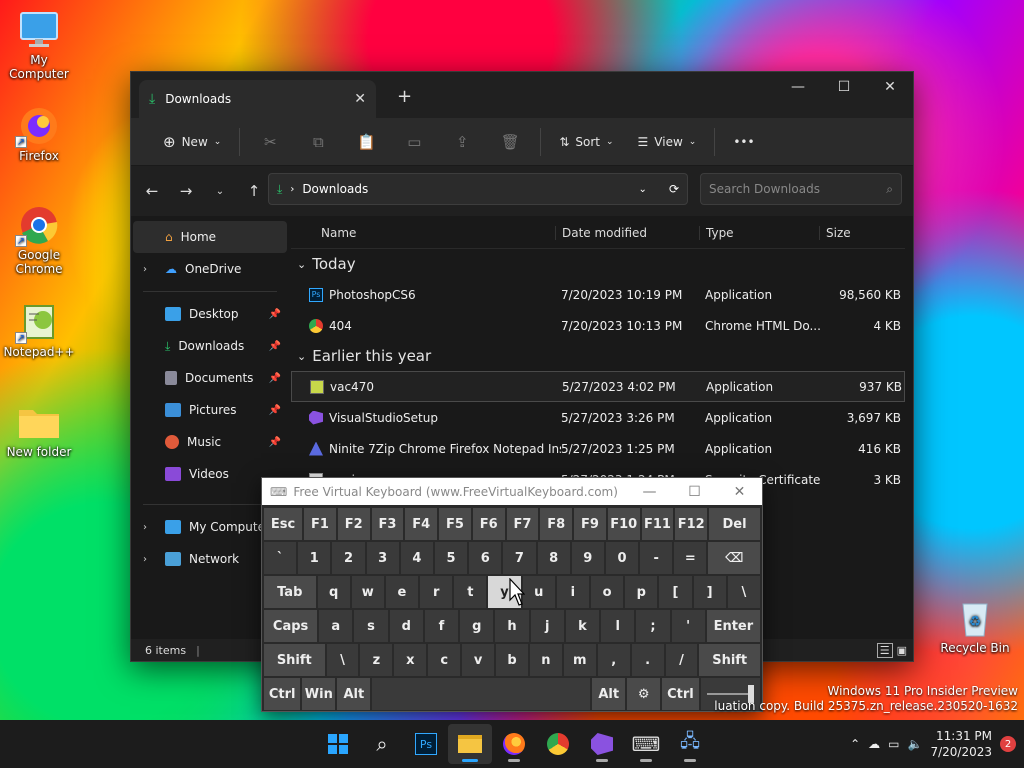 The height and width of the screenshot is (768, 1024). Describe the element at coordinates (488, 524) in the screenshot. I see `key-special: F6` at that location.